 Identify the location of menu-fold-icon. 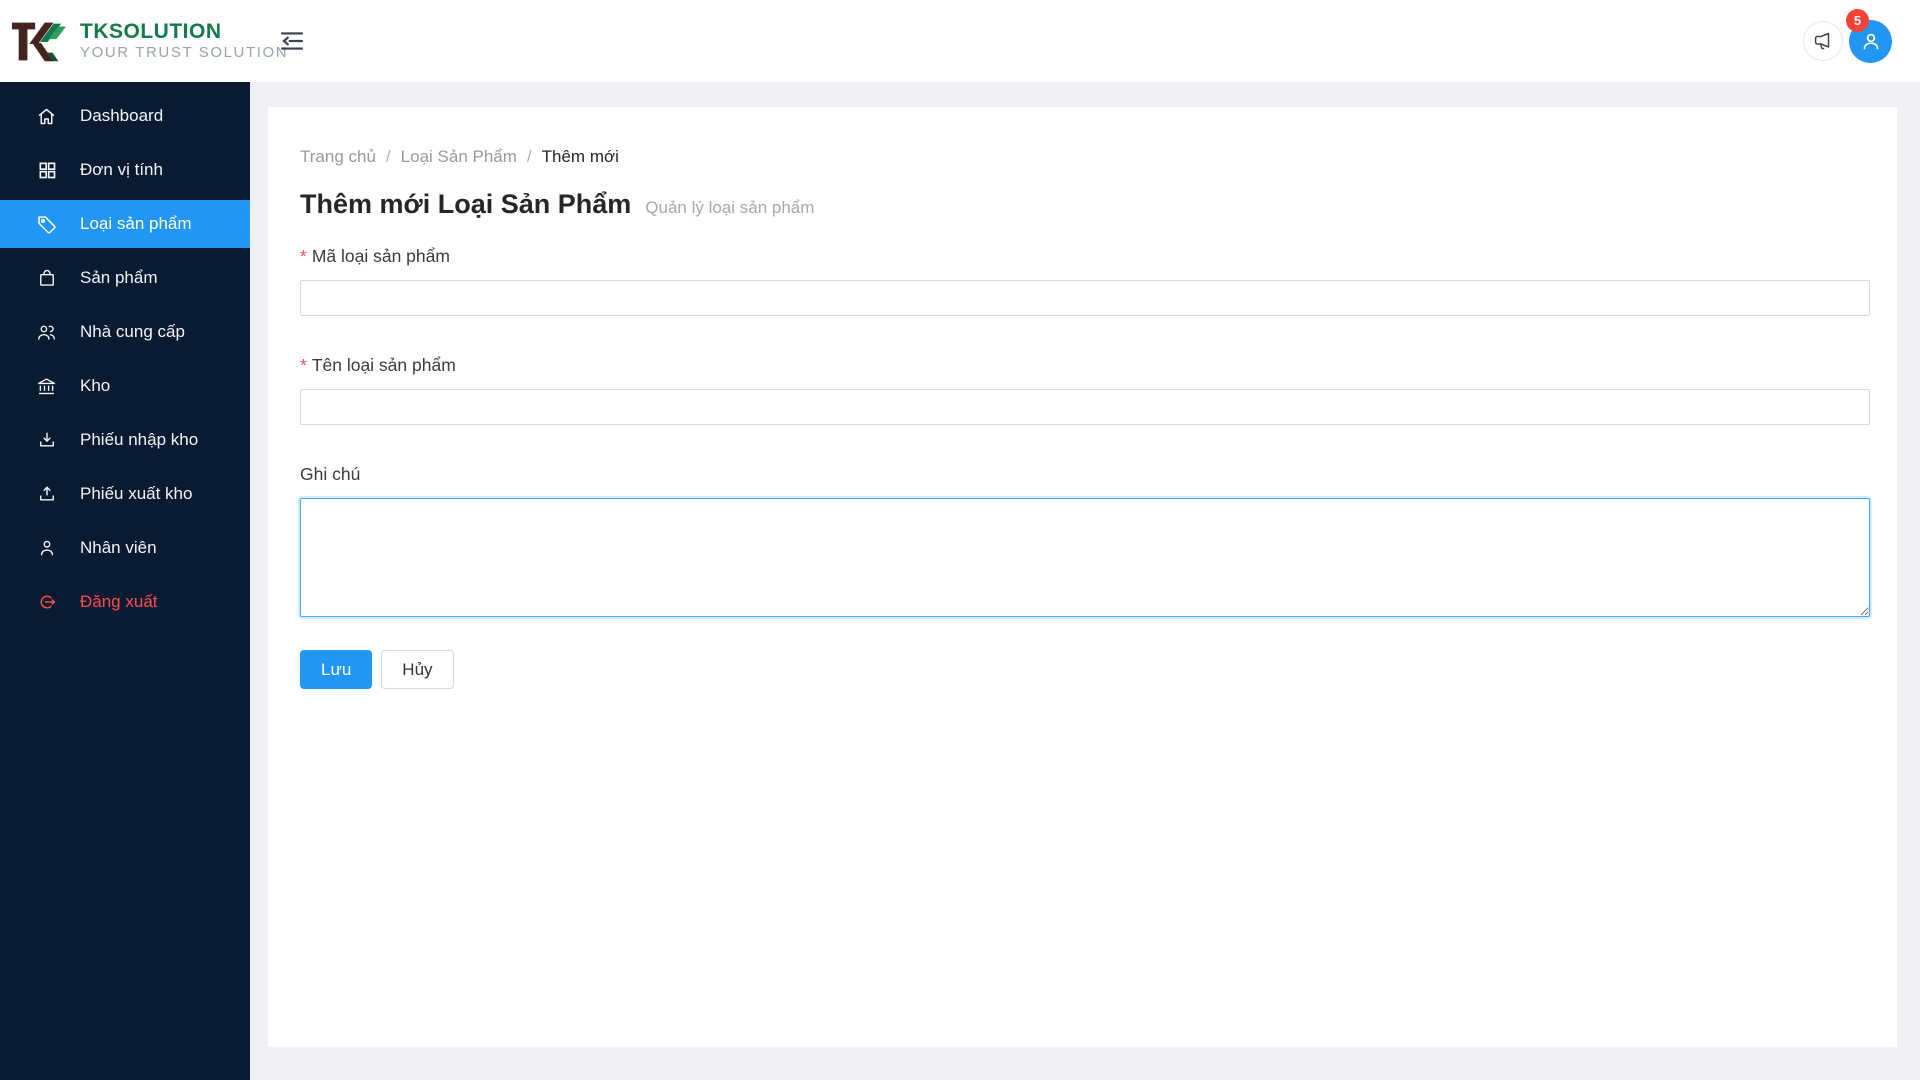
(292, 41).